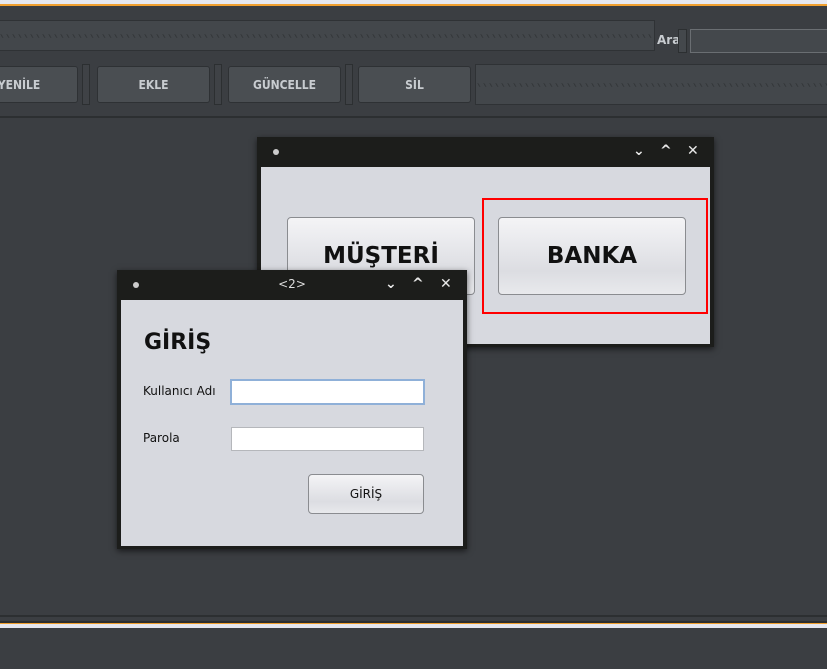  Describe the element at coordinates (276, 152) in the screenshot. I see `window-menu-icon` at that location.